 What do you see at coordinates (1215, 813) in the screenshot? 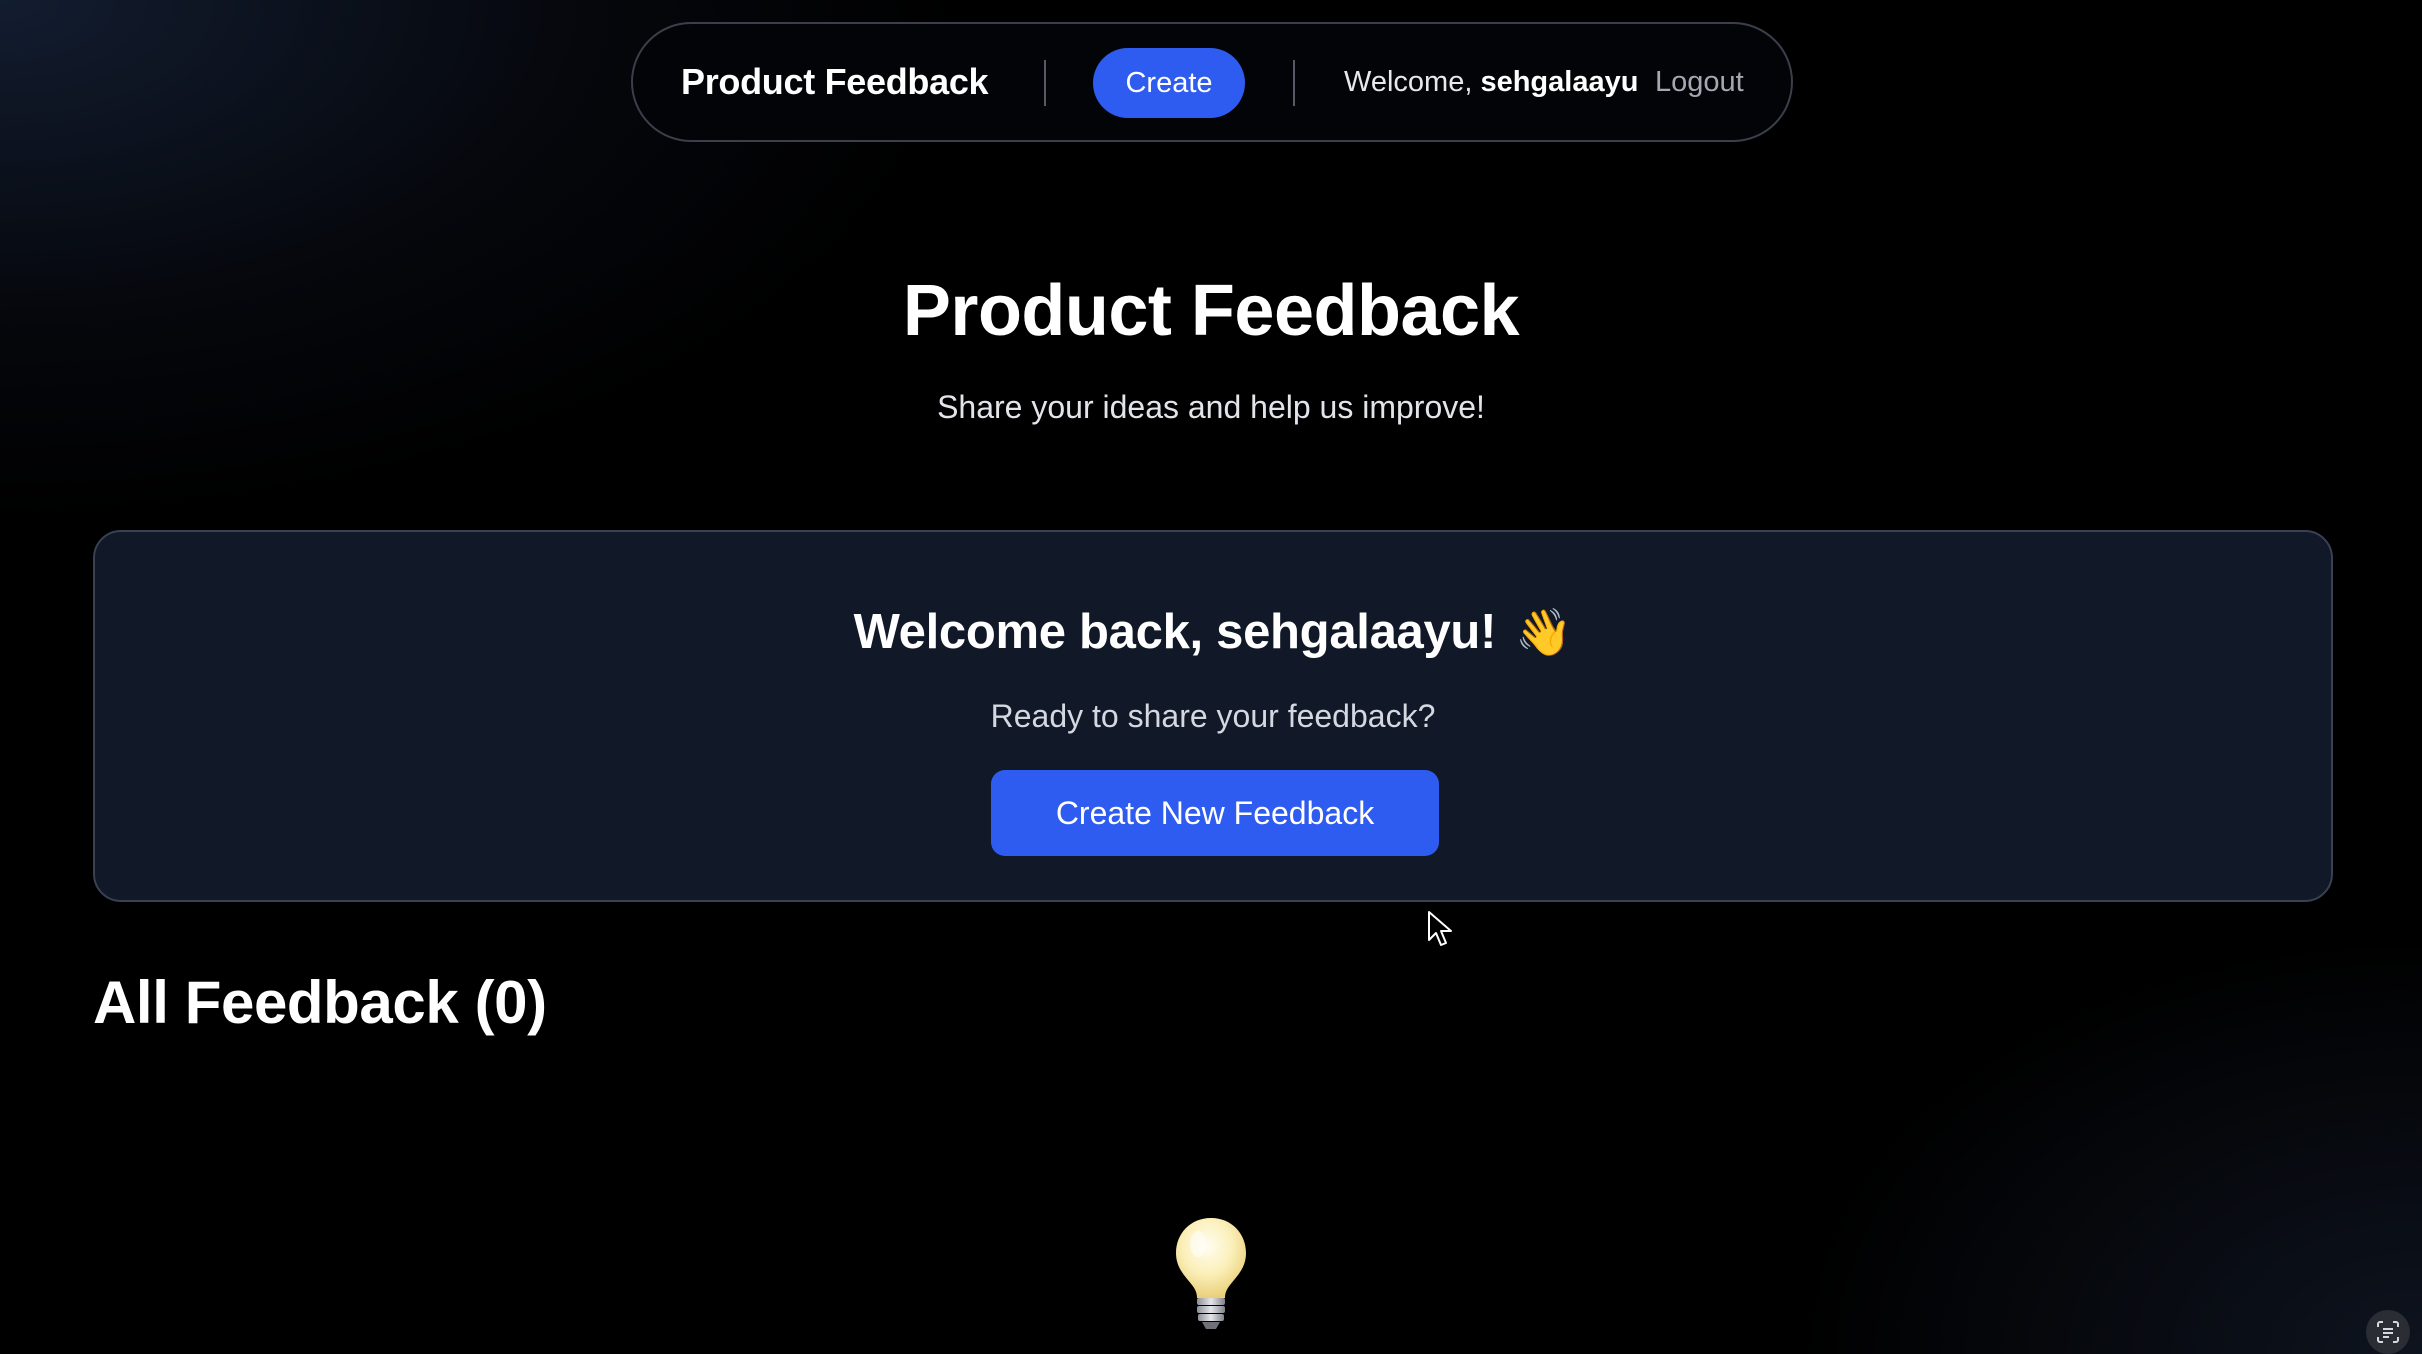
I see `create-new-feedback-button: Create New Feedback` at bounding box center [1215, 813].